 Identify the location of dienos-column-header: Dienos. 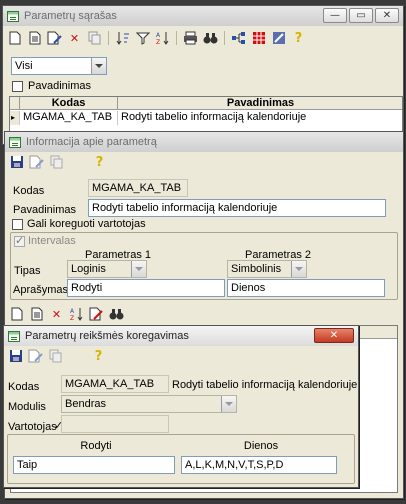
(261, 446).